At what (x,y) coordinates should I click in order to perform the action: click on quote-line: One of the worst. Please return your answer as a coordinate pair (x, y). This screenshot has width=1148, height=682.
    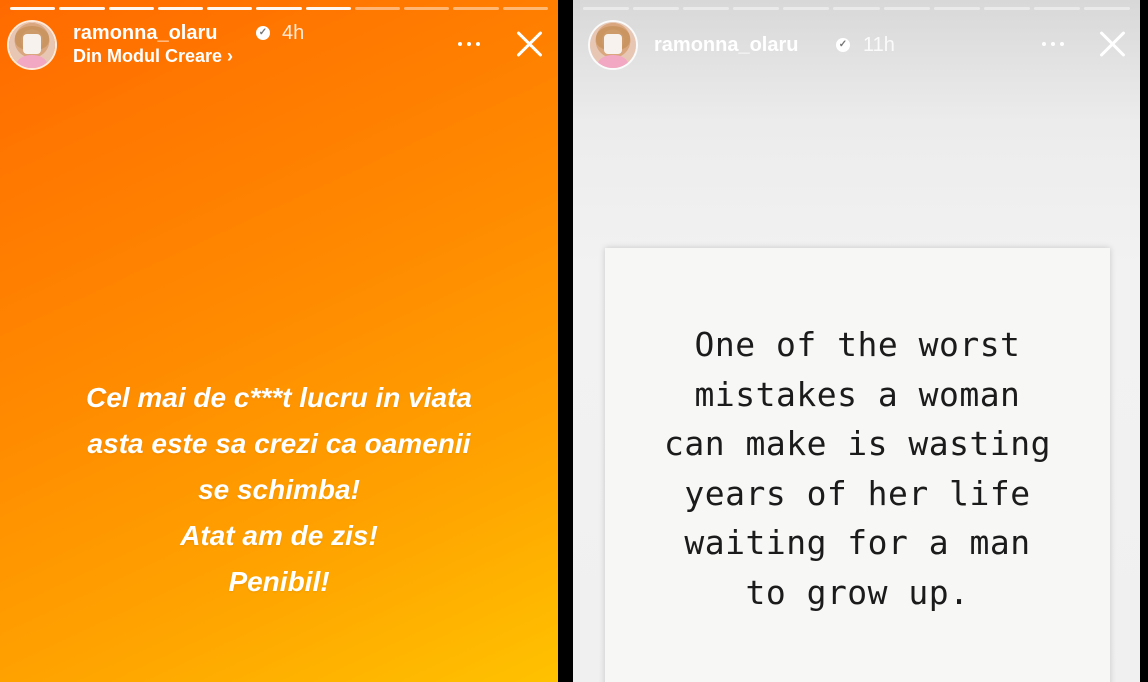
    Looking at the image, I should click on (857, 344).